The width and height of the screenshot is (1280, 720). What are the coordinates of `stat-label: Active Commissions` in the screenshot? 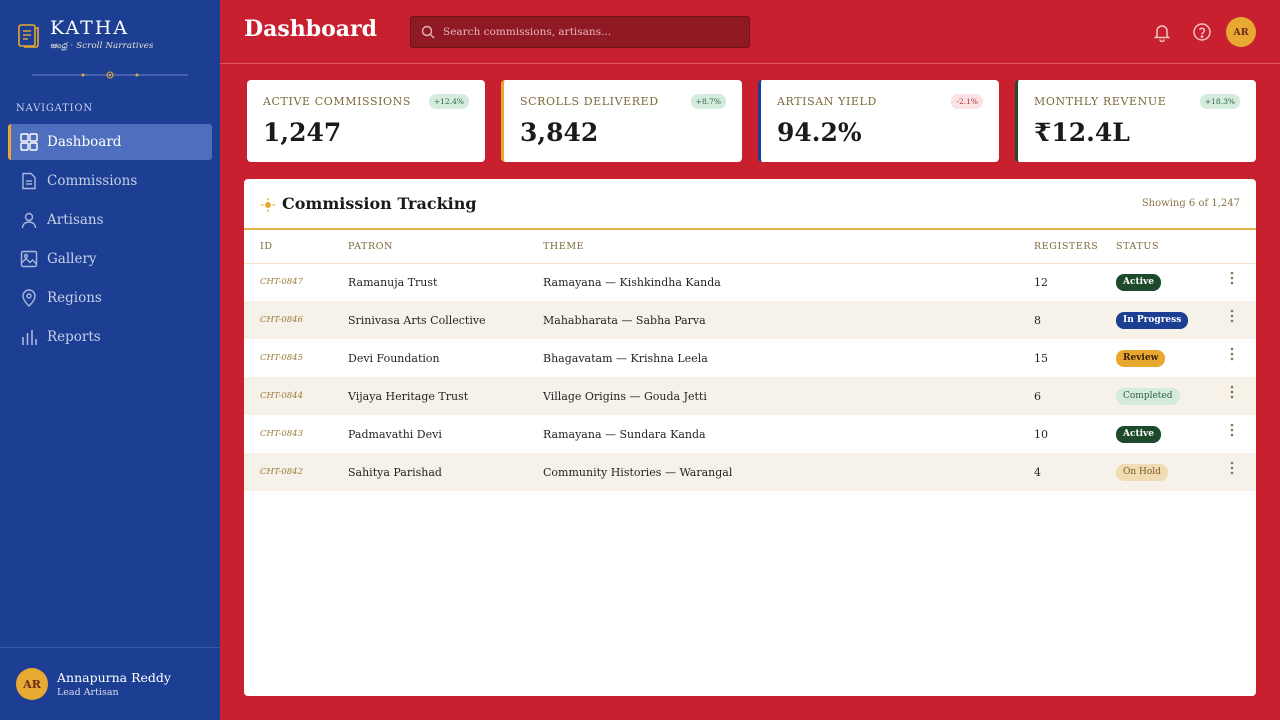 It's located at (337, 101).